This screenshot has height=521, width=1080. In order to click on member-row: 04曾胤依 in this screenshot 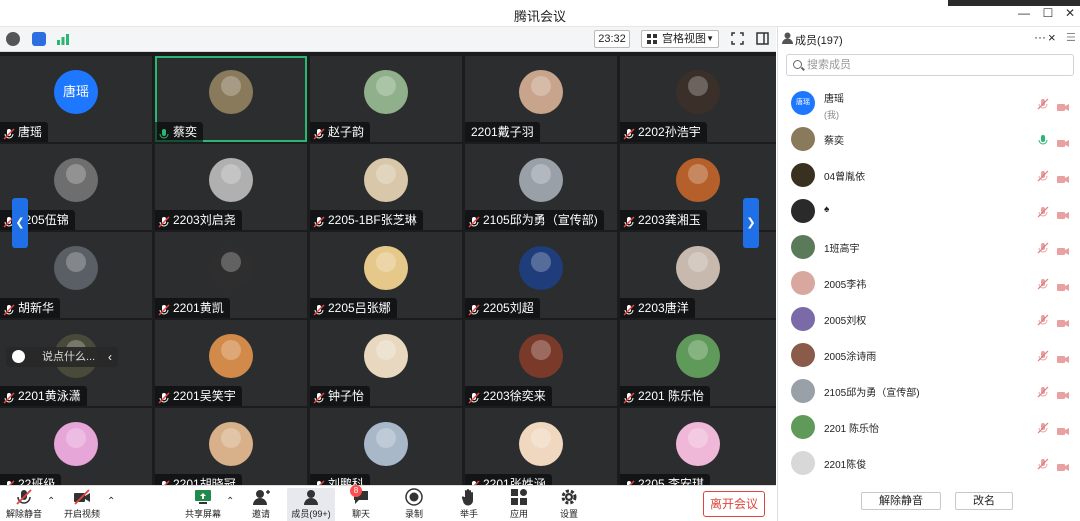, I will do `click(929, 175)`.